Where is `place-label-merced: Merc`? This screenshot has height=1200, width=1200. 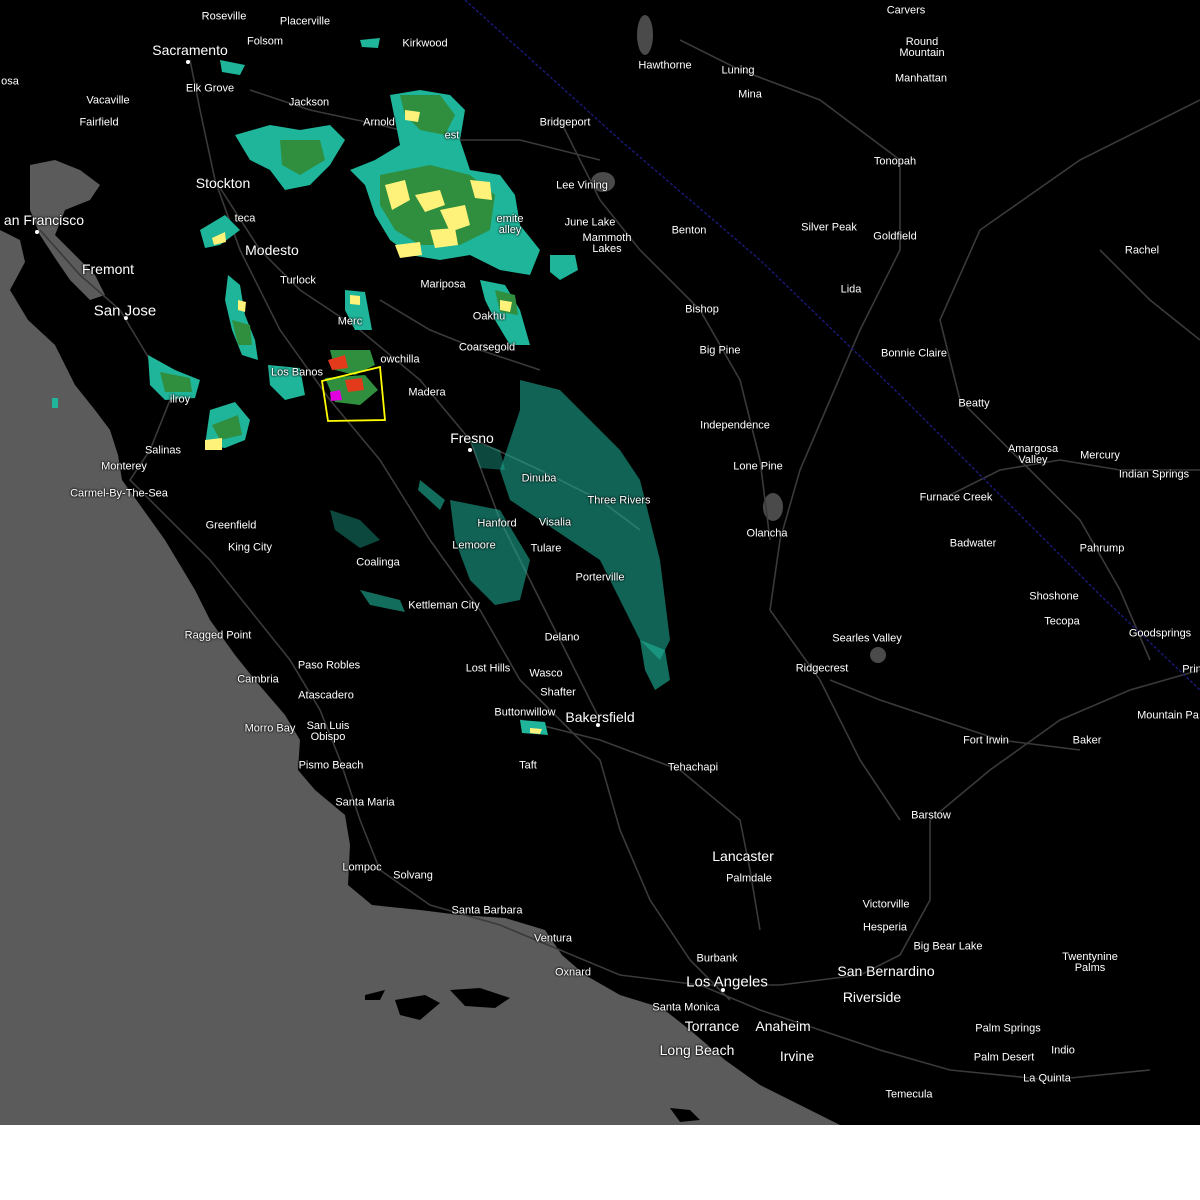 place-label-merced: Merc is located at coordinates (350, 321).